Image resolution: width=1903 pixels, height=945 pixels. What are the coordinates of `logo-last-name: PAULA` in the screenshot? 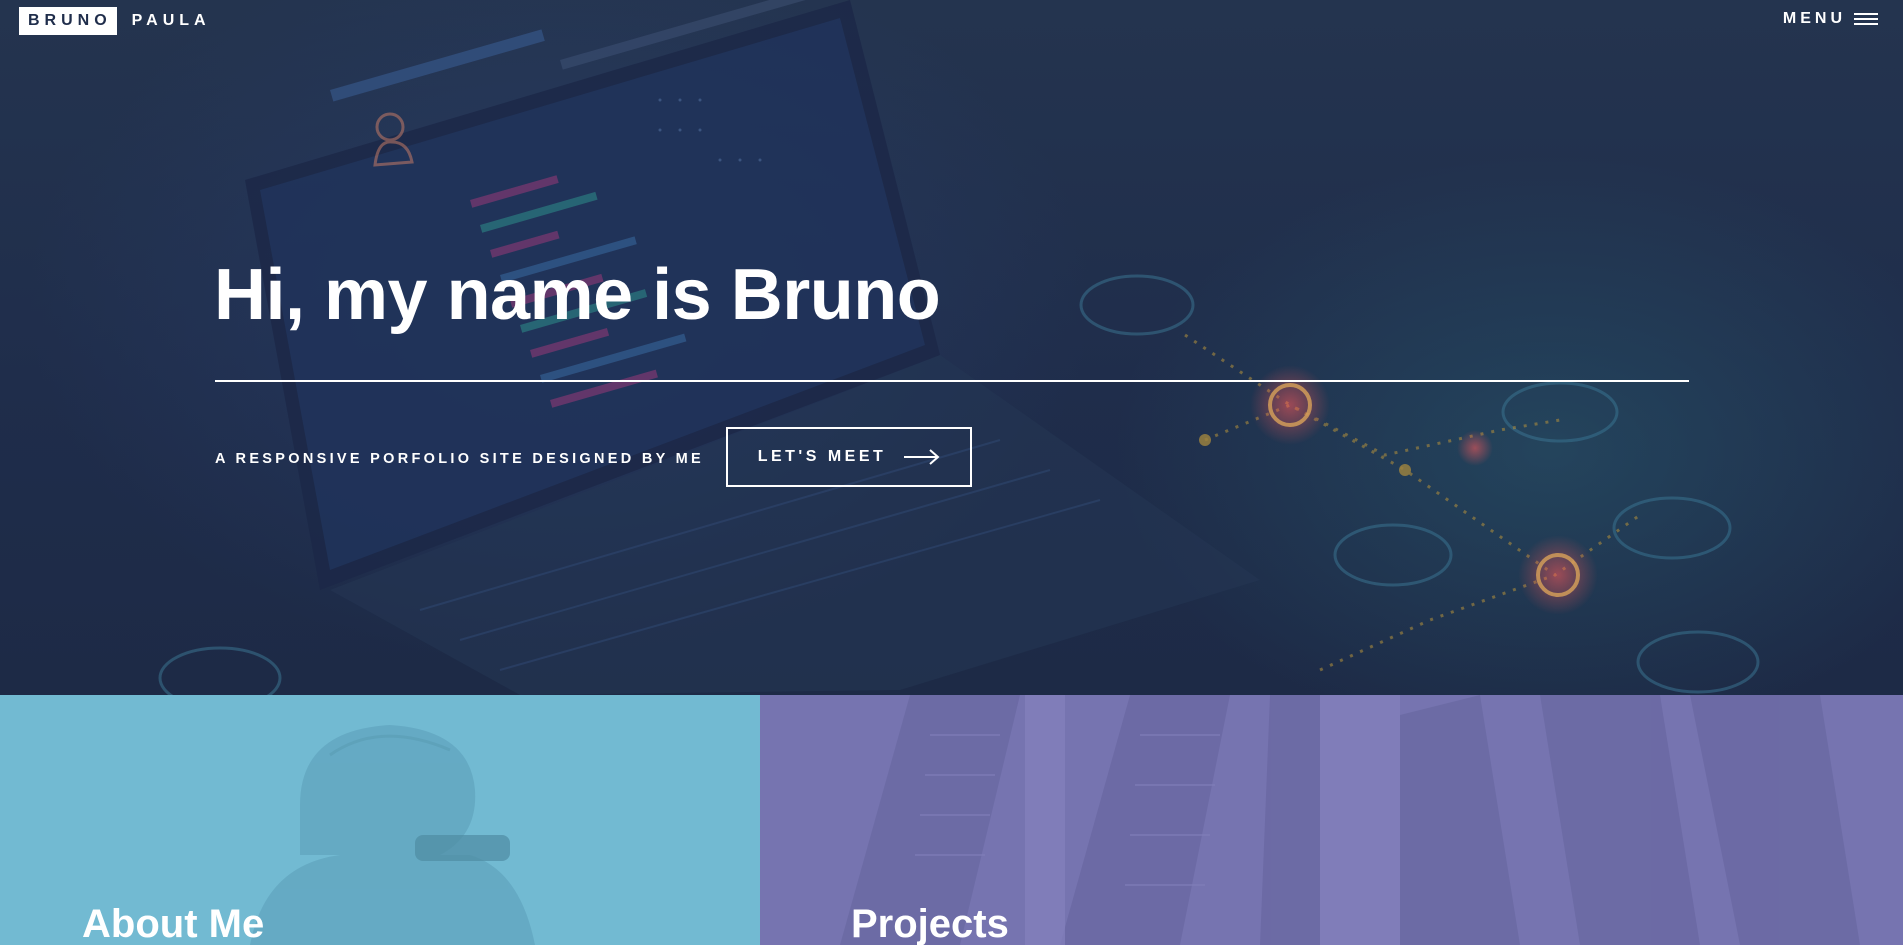 It's located at (171, 20).